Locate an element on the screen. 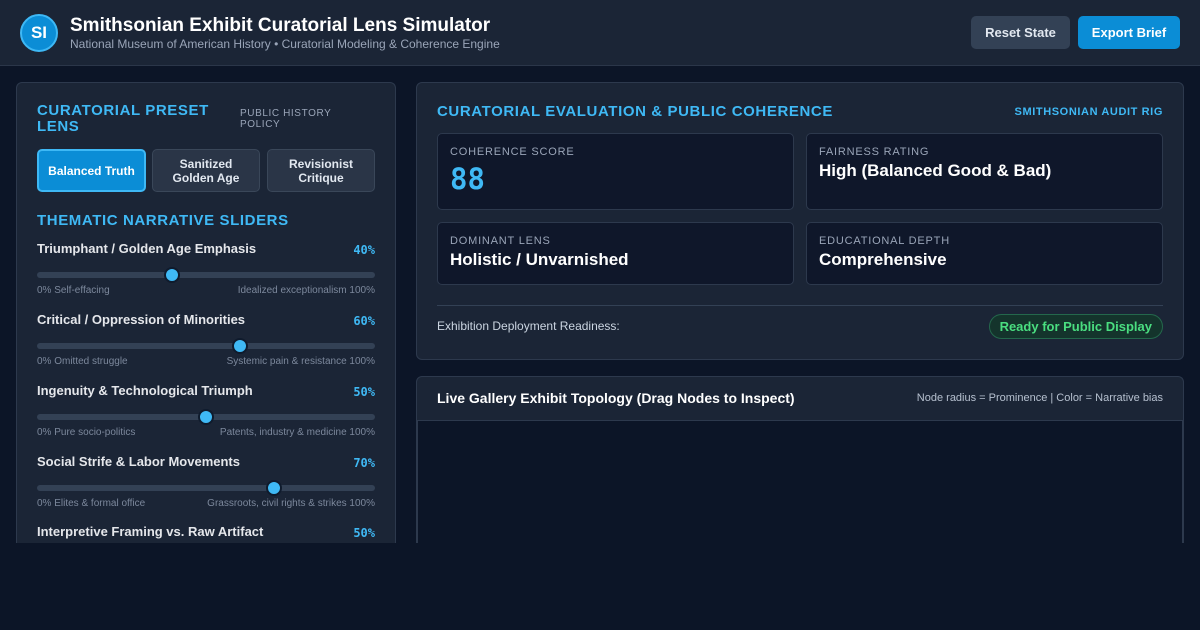  export-brief-button: Export Brief is located at coordinates (1129, 32).